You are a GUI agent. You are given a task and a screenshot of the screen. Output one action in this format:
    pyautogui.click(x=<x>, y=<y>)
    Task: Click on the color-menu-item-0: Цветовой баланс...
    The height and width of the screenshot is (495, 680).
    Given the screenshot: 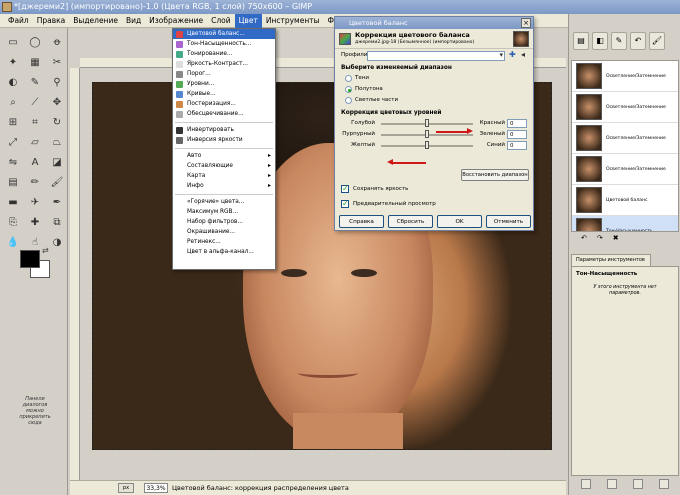 What is the action you would take?
    pyautogui.click(x=224, y=34)
    